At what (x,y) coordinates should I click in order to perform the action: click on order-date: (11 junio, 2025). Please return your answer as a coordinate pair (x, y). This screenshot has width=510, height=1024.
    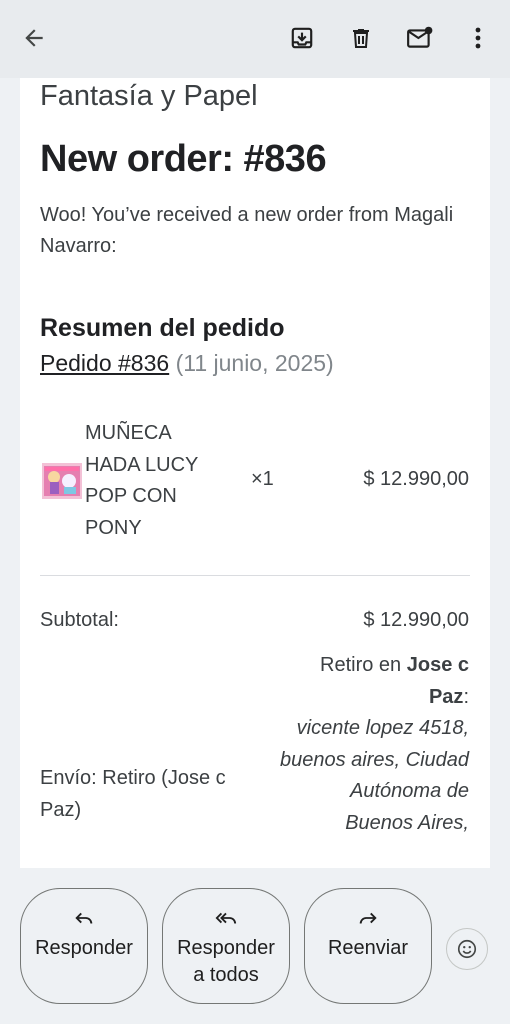
    Looking at the image, I should click on (251, 363).